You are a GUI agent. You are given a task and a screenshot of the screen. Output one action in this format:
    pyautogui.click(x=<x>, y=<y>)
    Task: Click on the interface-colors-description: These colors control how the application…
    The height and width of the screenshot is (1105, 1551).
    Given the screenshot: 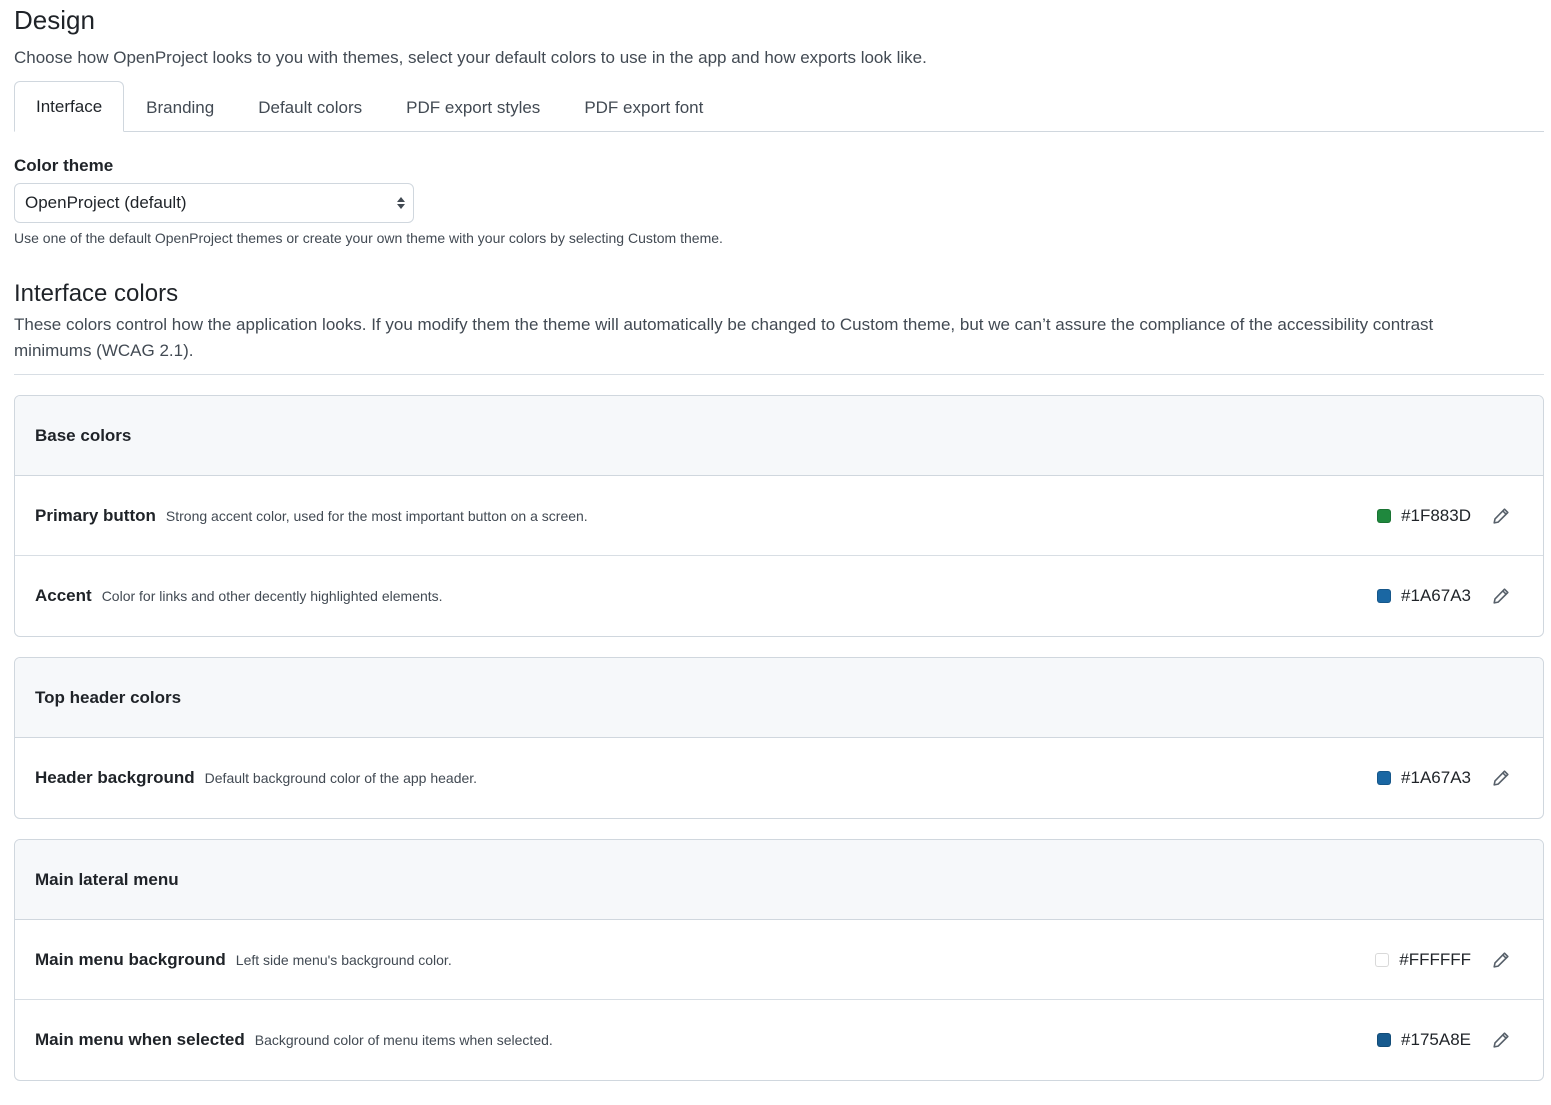 What is the action you would take?
    pyautogui.click(x=779, y=343)
    